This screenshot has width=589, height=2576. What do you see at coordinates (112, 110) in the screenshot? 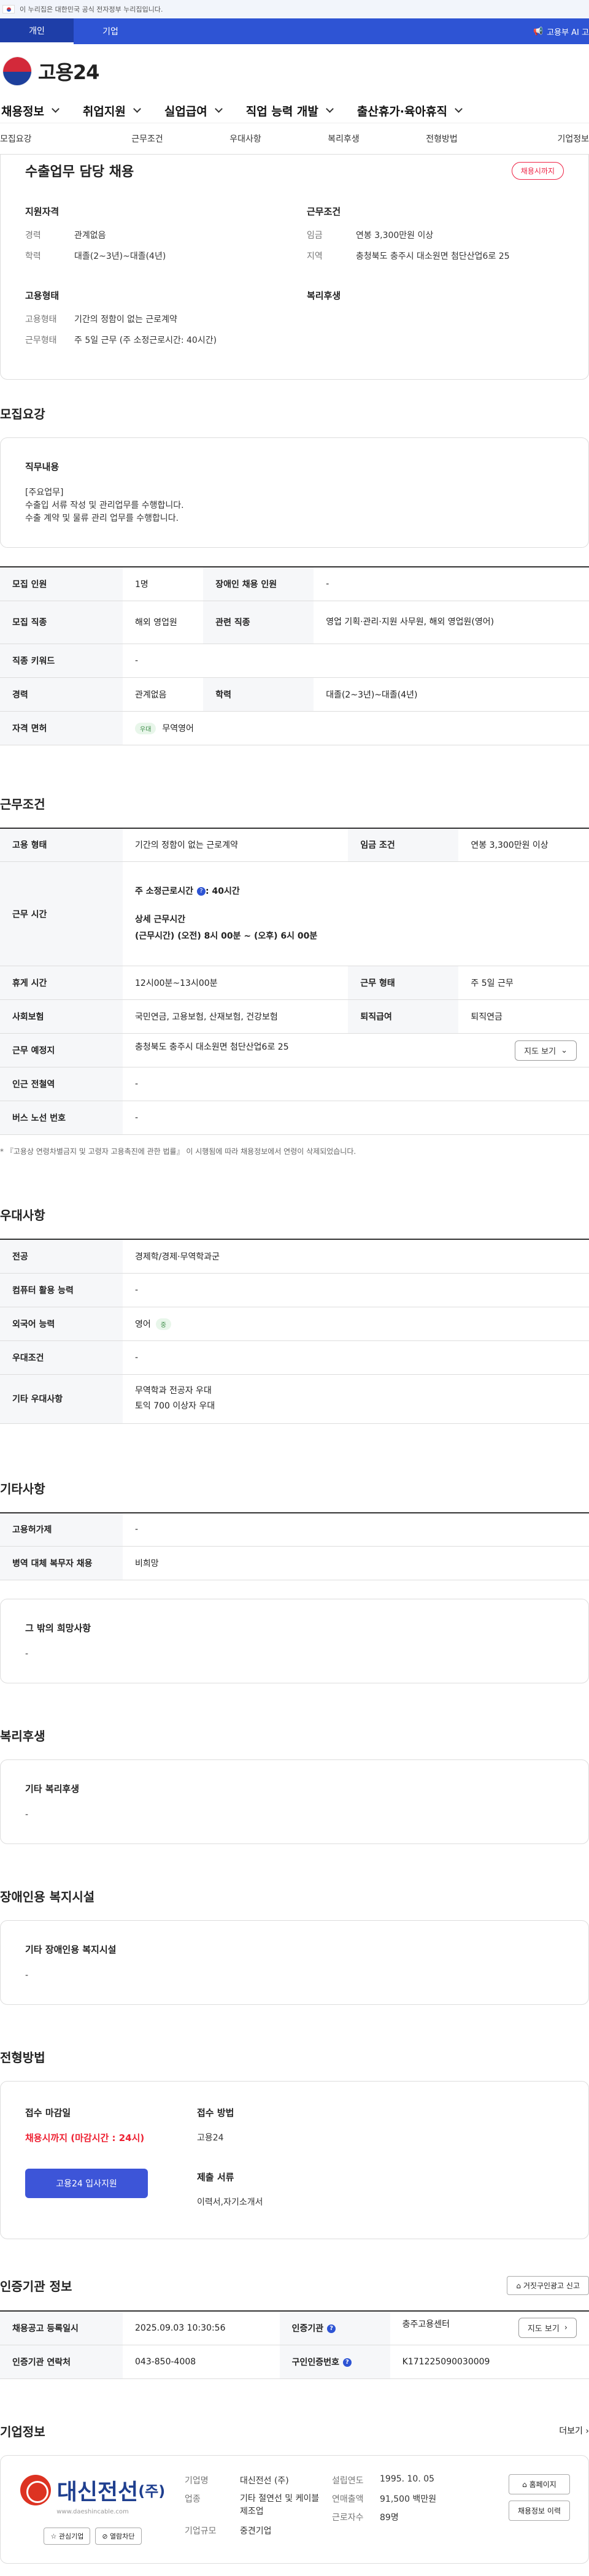
I see `gnb-item-employment-support: 취업지원` at bounding box center [112, 110].